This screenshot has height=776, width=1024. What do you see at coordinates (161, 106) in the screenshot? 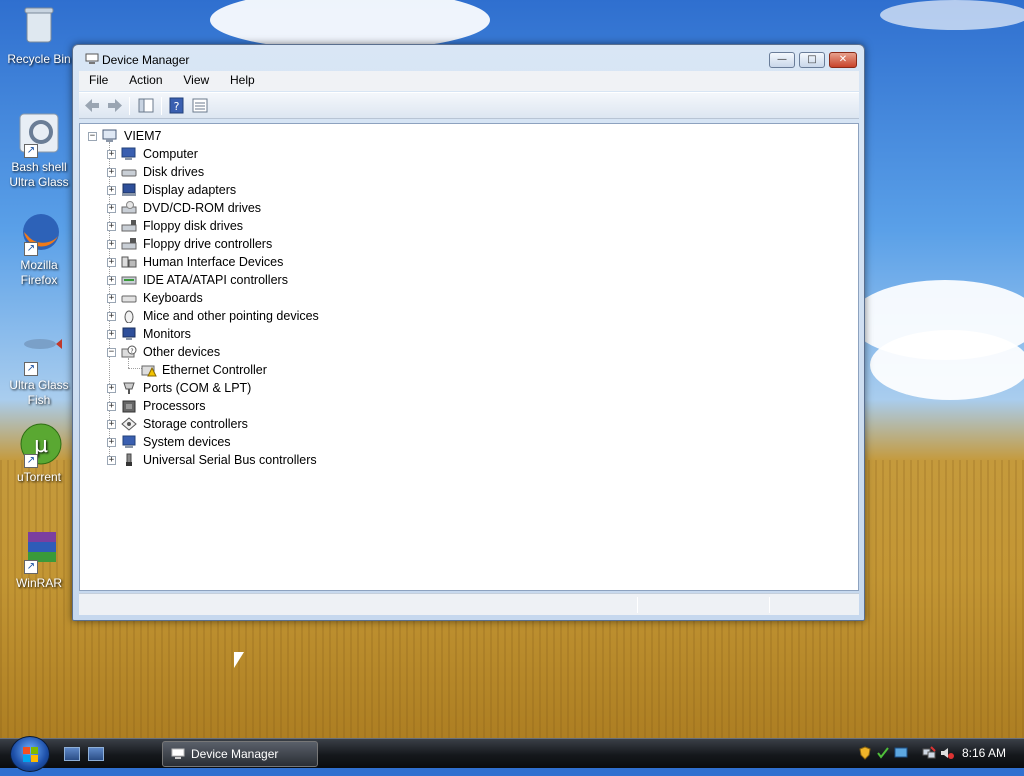
I see `toolbar-separator` at bounding box center [161, 106].